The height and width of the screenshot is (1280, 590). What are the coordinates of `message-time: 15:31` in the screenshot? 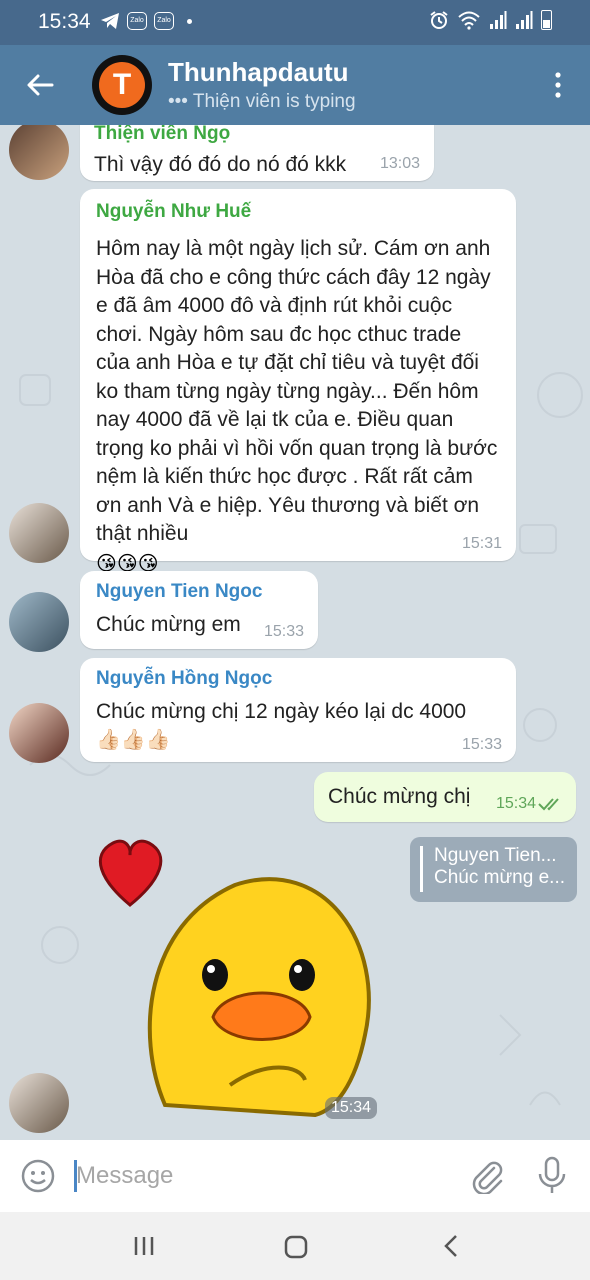 It's located at (481, 543).